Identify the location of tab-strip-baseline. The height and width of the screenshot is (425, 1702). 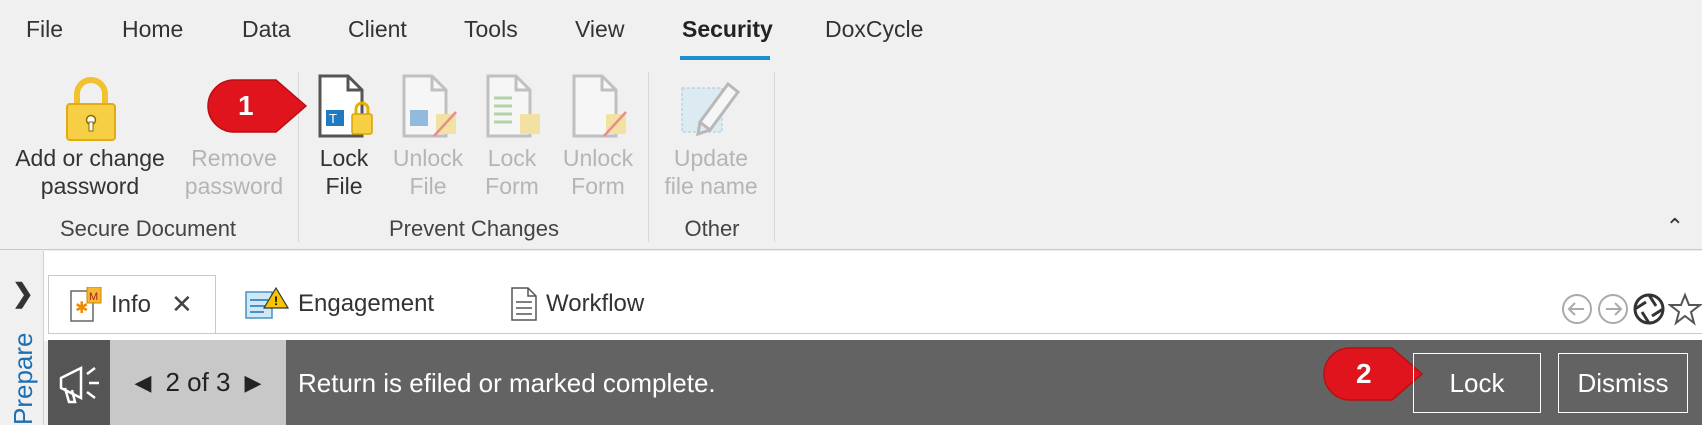
(875, 333).